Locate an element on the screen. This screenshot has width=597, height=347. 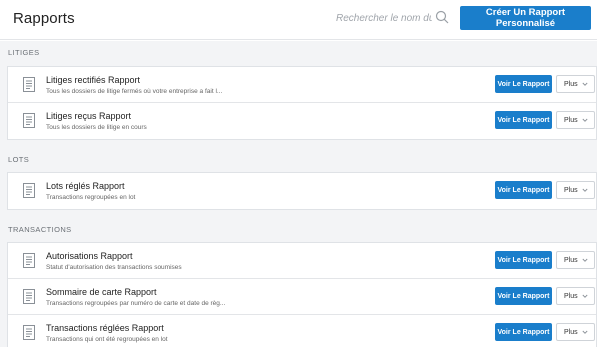
create-custom-report-button: Créer Un Rapport Personnalisé is located at coordinates (525, 18).